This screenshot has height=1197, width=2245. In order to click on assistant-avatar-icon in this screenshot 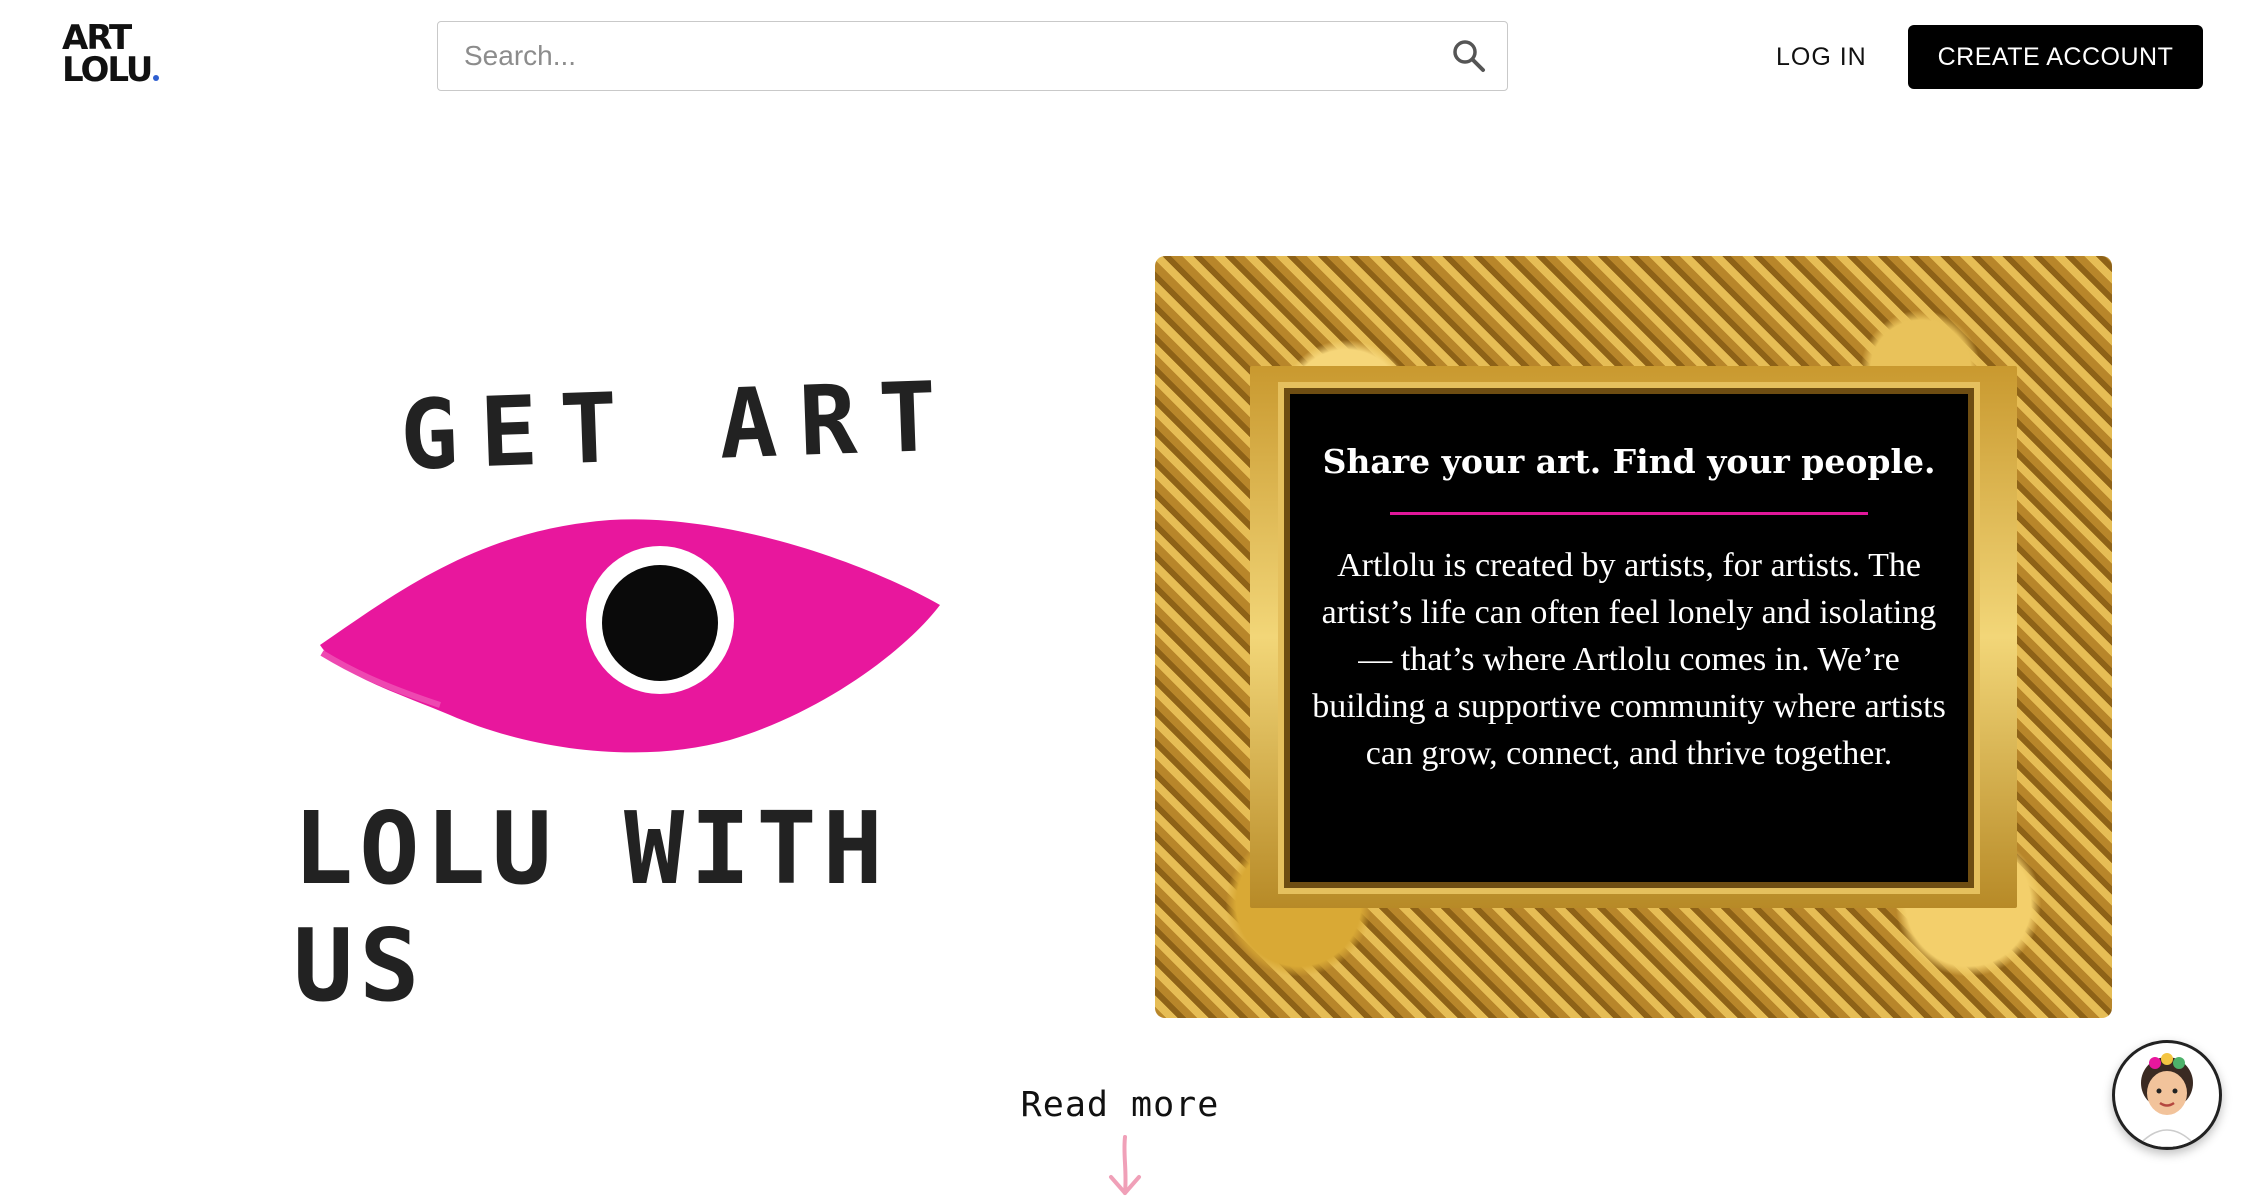, I will do `click(2167, 1095)`.